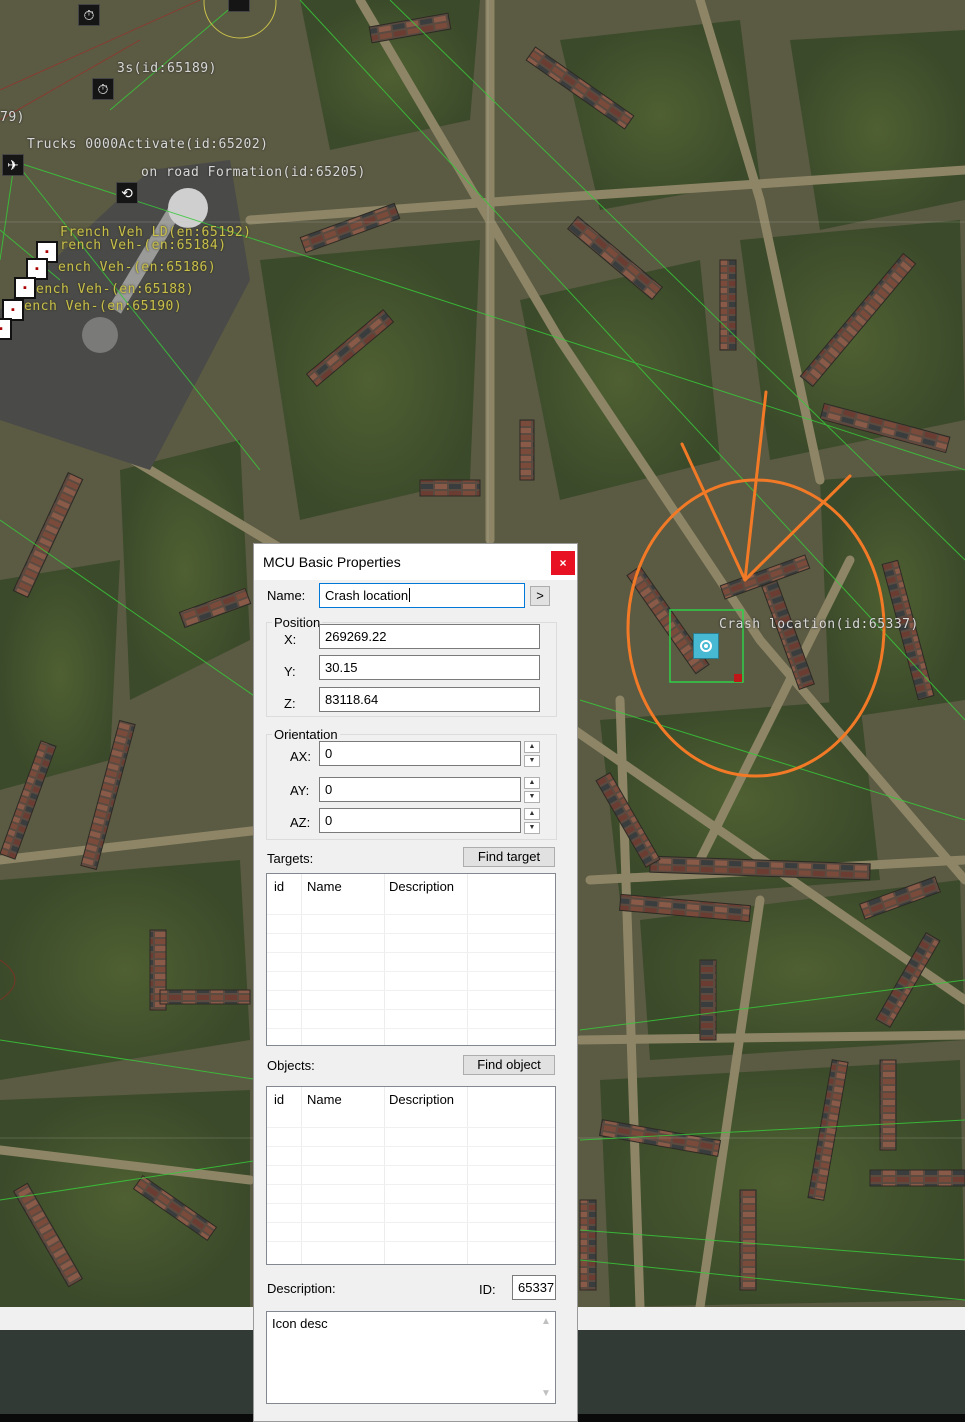  Describe the element at coordinates (290, 671) in the screenshot. I see `y-label: Y:` at that location.